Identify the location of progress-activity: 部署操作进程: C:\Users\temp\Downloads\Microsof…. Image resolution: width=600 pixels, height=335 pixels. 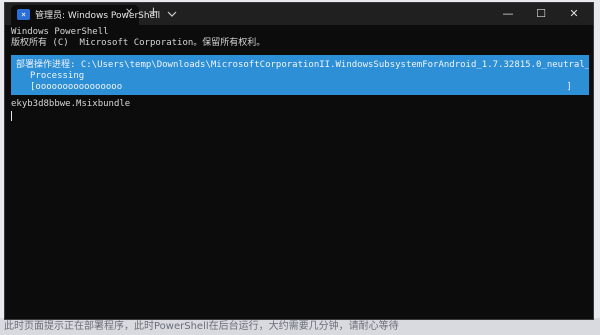
(302, 65).